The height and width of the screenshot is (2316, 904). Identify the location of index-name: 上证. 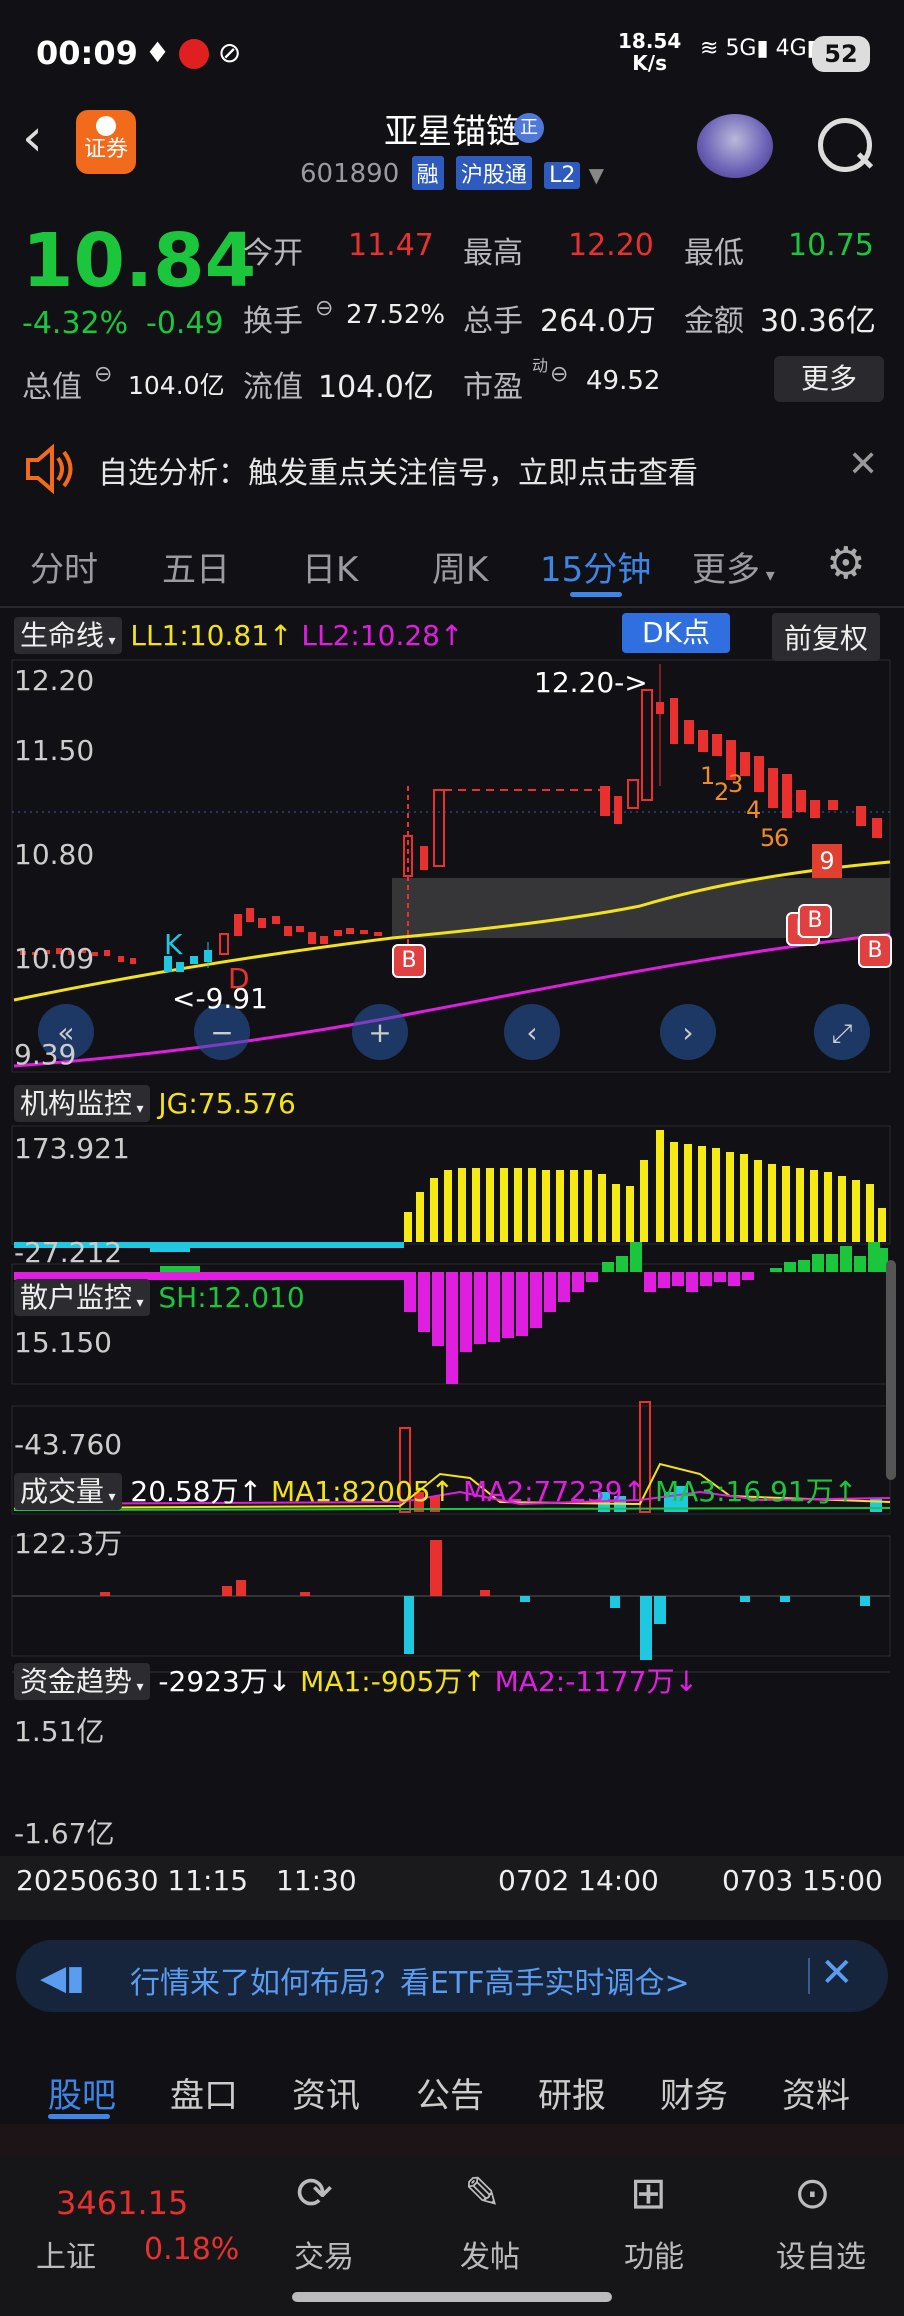
(66, 2254).